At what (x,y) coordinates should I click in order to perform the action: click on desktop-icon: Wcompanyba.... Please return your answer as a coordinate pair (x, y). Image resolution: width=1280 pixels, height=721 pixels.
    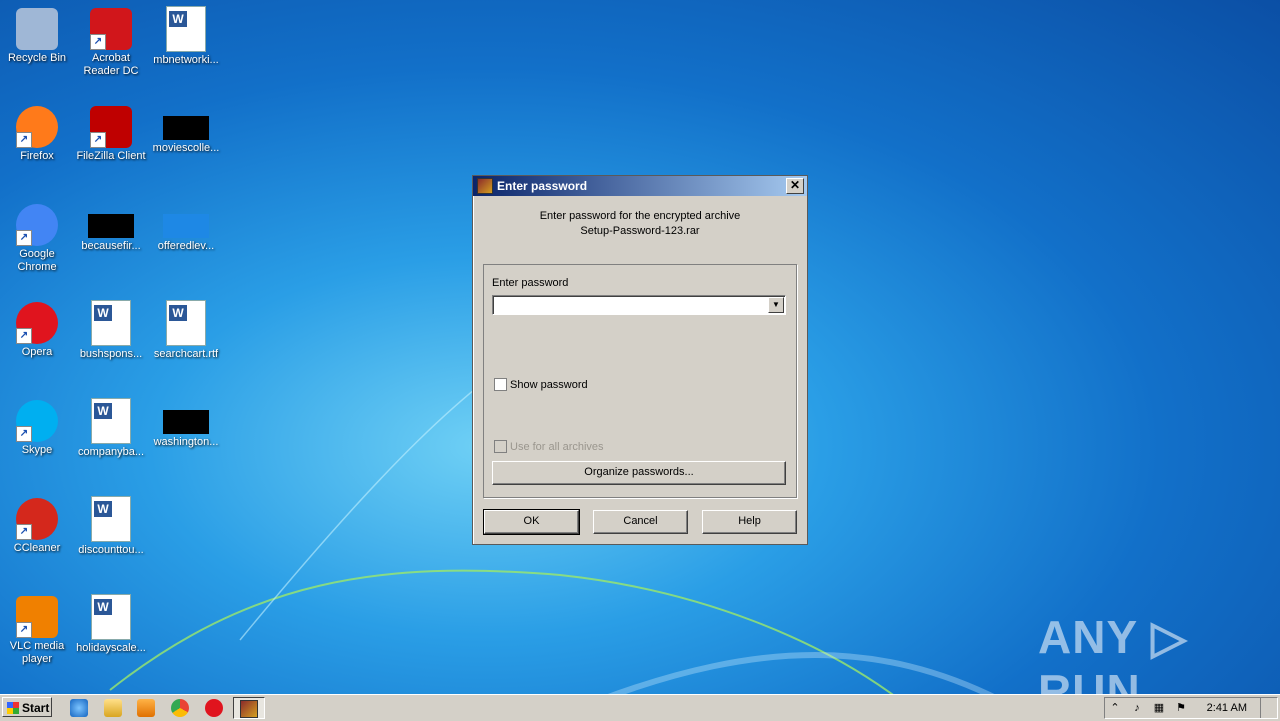
    Looking at the image, I should click on (111, 425).